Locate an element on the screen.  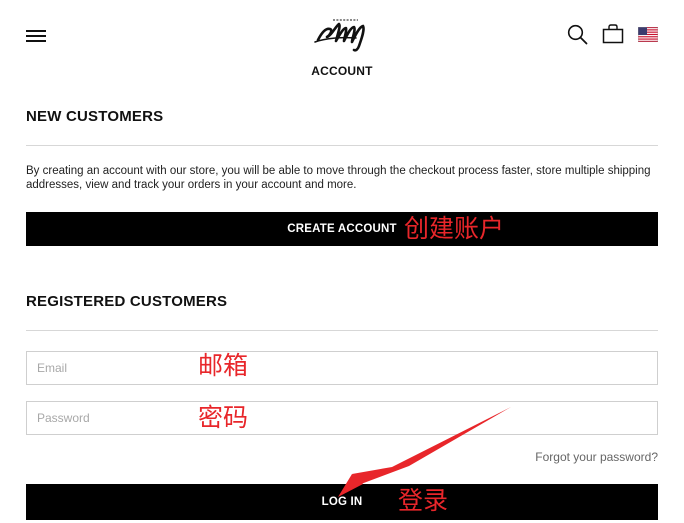
email-input is located at coordinates (342, 368).